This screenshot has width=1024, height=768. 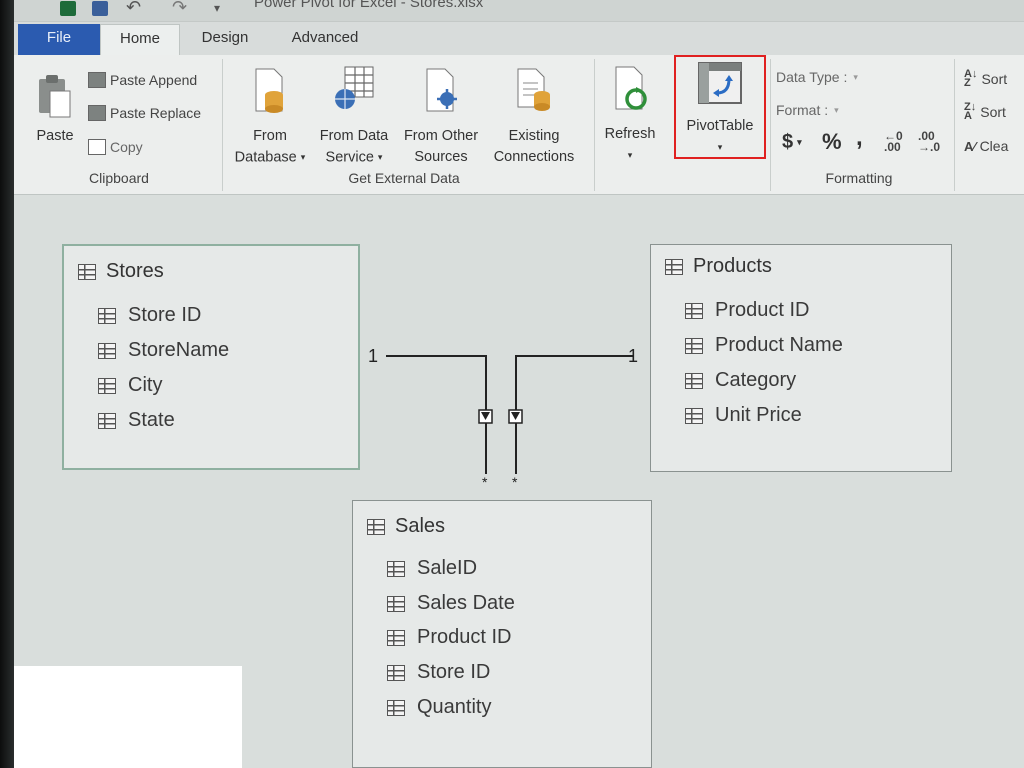 What do you see at coordinates (126, 147) in the screenshot?
I see `copy-label: Copy` at bounding box center [126, 147].